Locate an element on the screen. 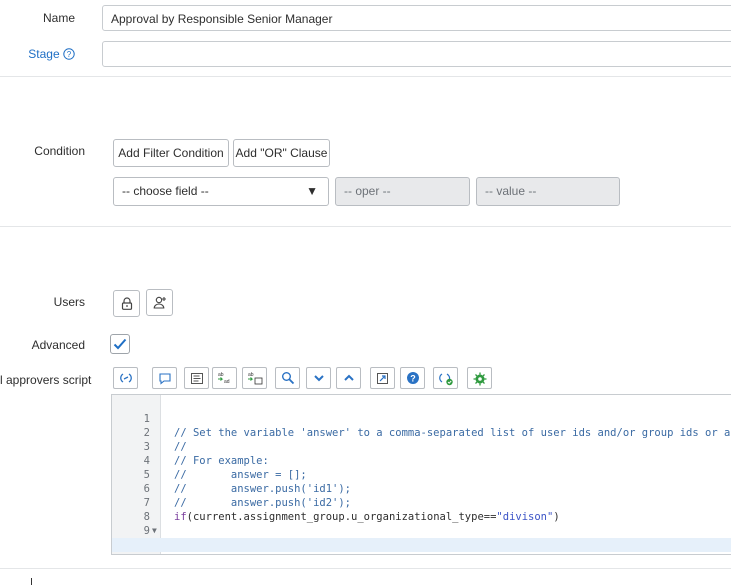 The height and width of the screenshot is (585, 731). toggle-syntax-icon is located at coordinates (125, 378).